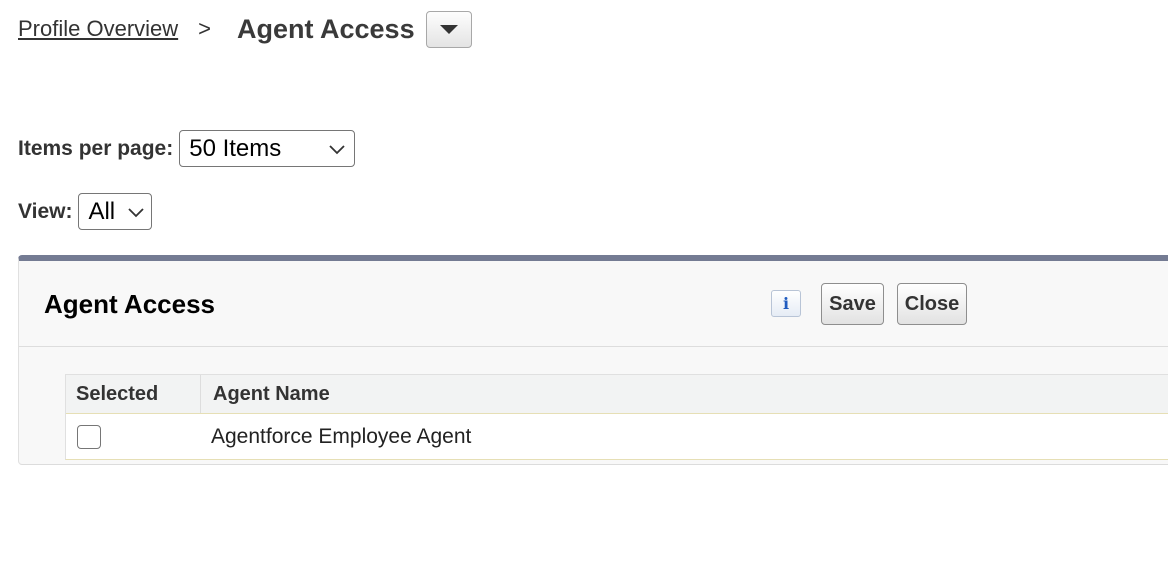 Image resolution: width=1168 pixels, height=580 pixels. Describe the element at coordinates (593, 304) in the screenshot. I see `panel-header: Agent Access i Save Close` at that location.